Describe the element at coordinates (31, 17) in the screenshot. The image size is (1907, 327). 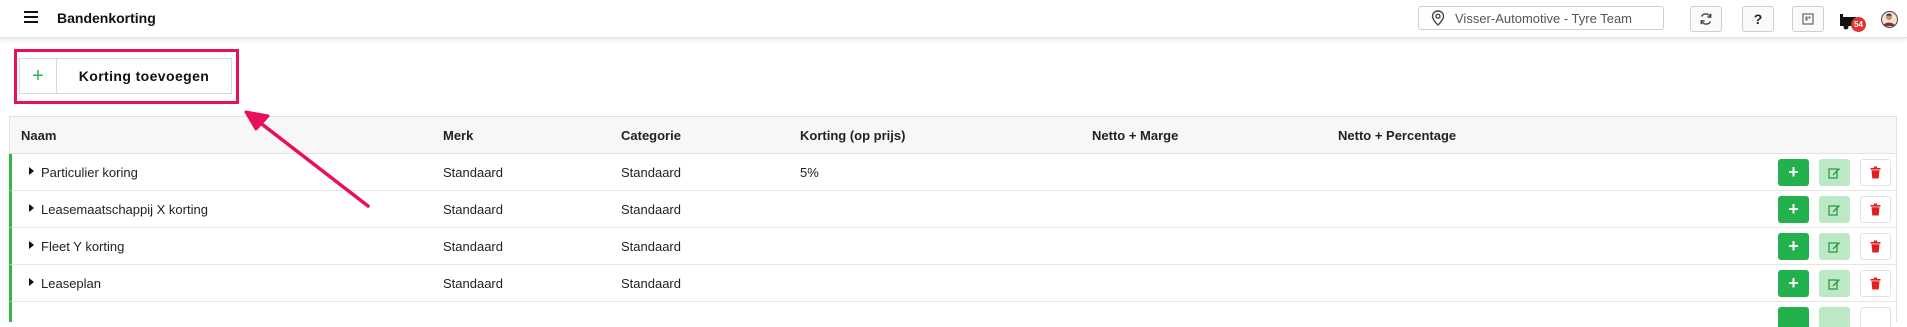
I see `hamburger-icon` at that location.